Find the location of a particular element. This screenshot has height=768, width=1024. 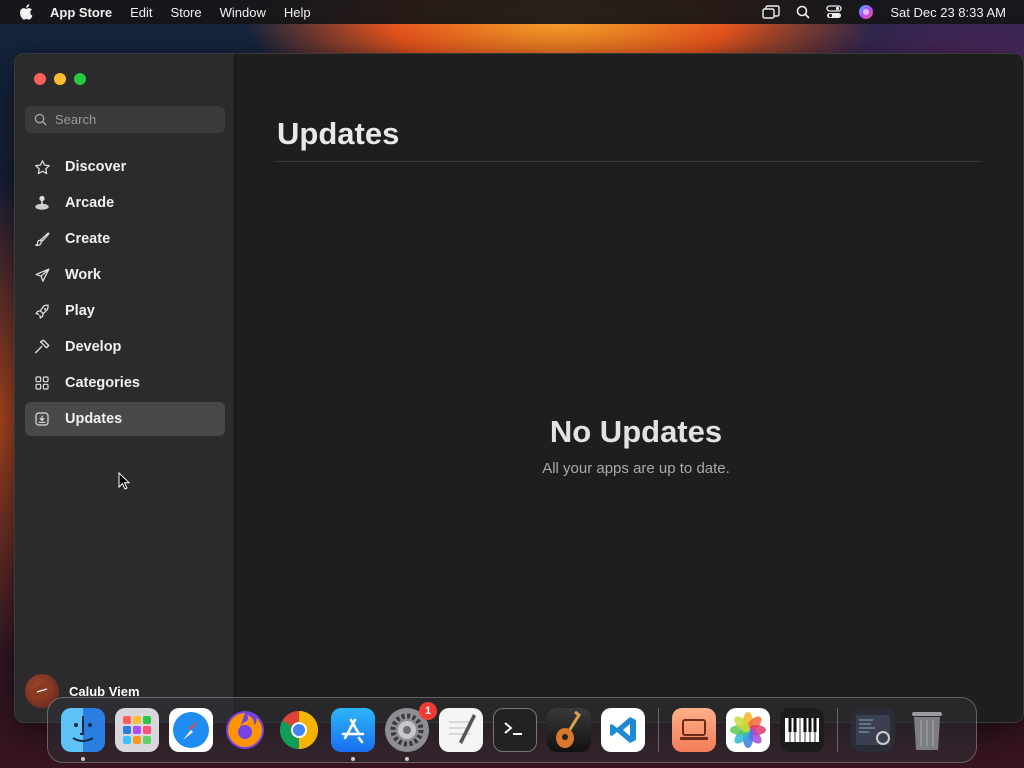

search-icon is located at coordinates (40, 119).